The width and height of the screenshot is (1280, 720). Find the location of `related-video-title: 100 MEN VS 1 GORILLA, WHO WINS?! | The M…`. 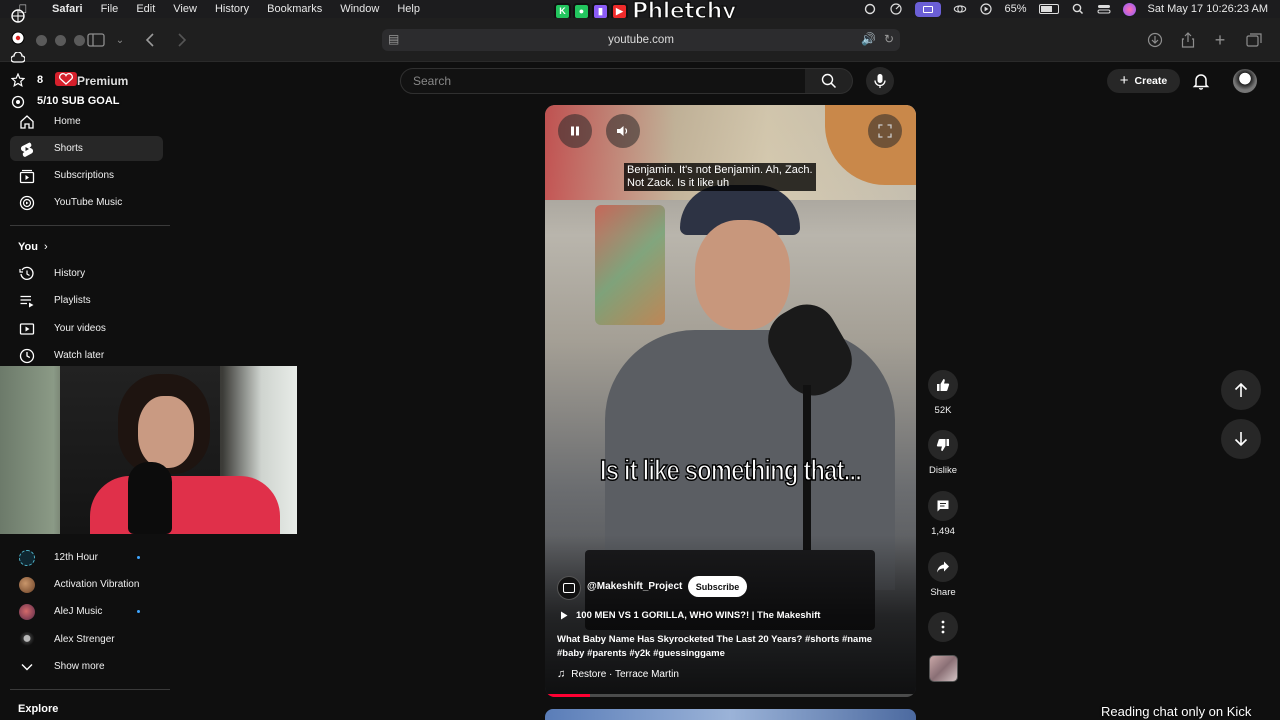

related-video-title: 100 MEN VS 1 GORILLA, WHO WINS?! | The M… is located at coordinates (698, 615).